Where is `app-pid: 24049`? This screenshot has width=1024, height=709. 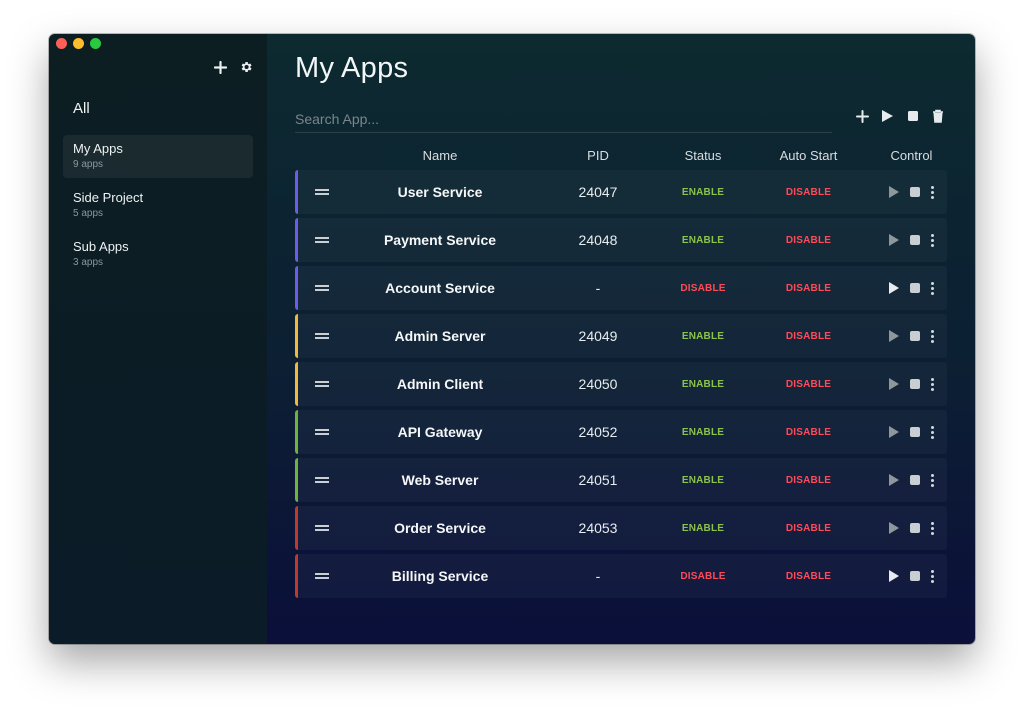 app-pid: 24049 is located at coordinates (598, 336).